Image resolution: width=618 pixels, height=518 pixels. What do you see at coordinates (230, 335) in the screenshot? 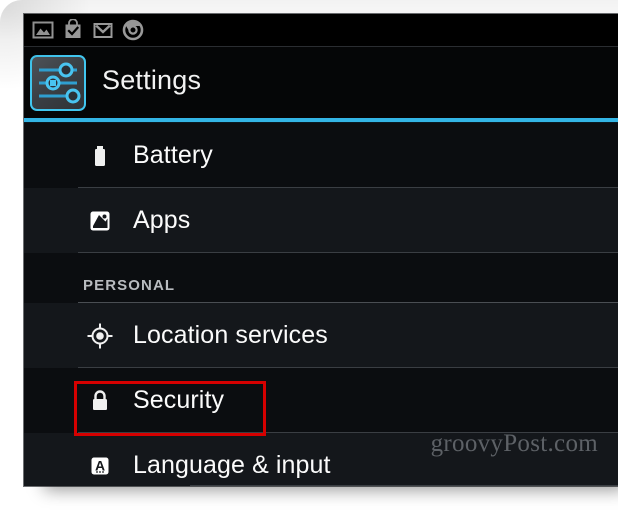
I see `list-item-label: Location services` at bounding box center [230, 335].